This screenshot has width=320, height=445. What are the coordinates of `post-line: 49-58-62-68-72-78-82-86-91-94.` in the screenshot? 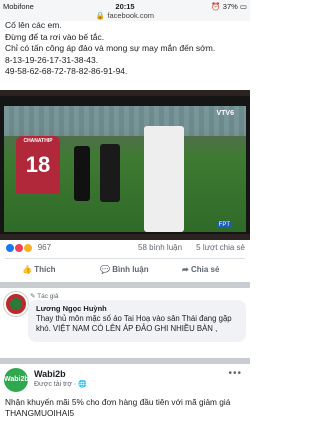 It's located at (66, 71).